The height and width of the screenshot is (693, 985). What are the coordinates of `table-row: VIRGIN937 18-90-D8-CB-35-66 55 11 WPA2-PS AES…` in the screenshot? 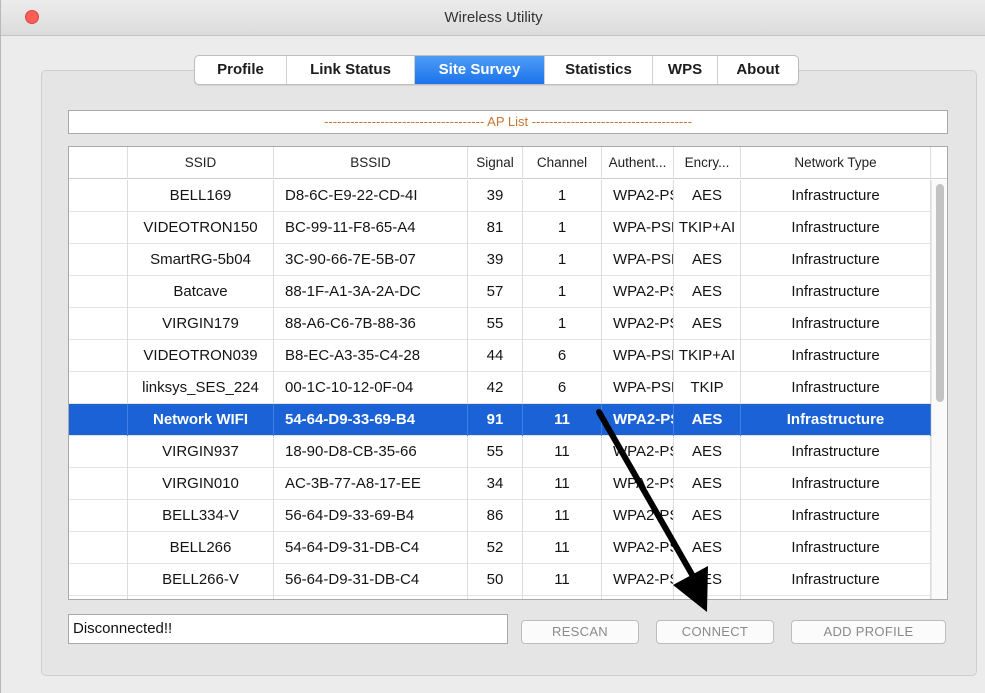 It's located at (508, 452).